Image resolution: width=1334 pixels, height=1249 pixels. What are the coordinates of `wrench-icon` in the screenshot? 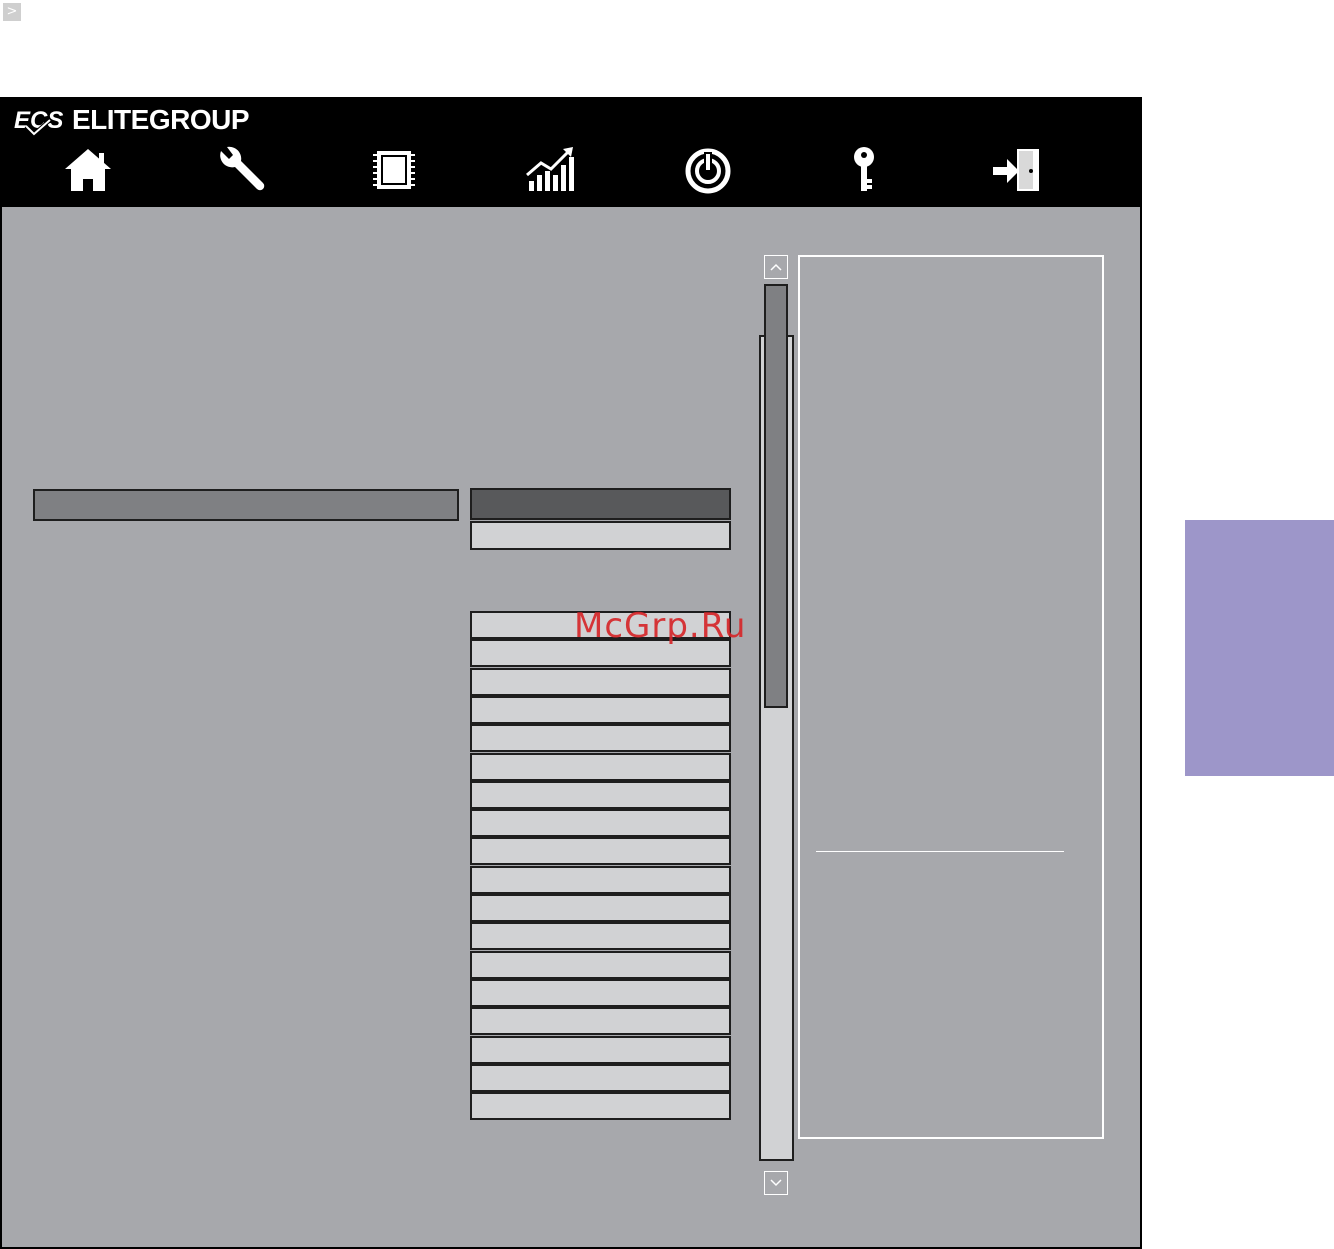 It's located at (240, 170).